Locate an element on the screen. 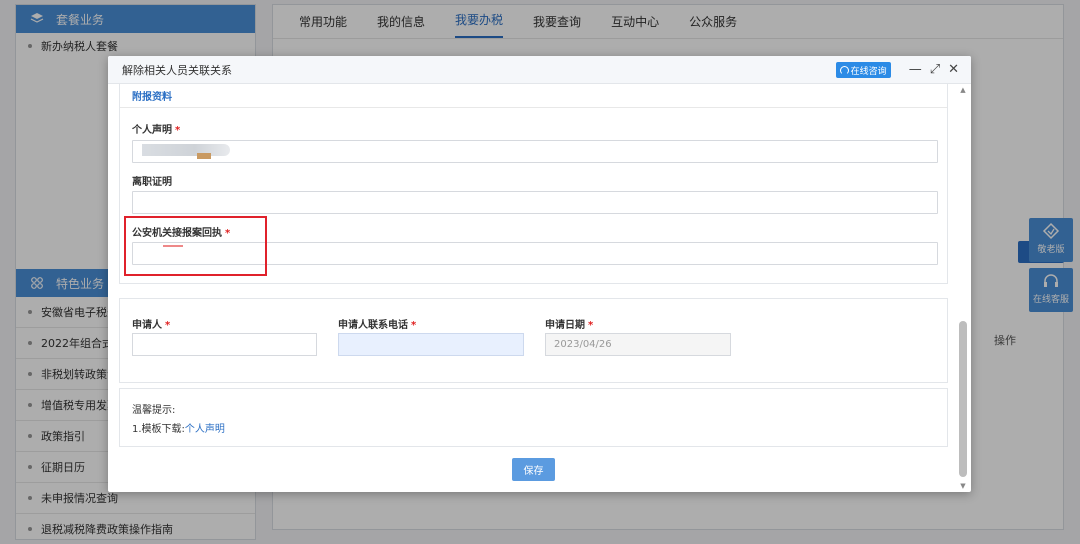 The height and width of the screenshot is (544, 1080). applicant-phone-input is located at coordinates (431, 344).